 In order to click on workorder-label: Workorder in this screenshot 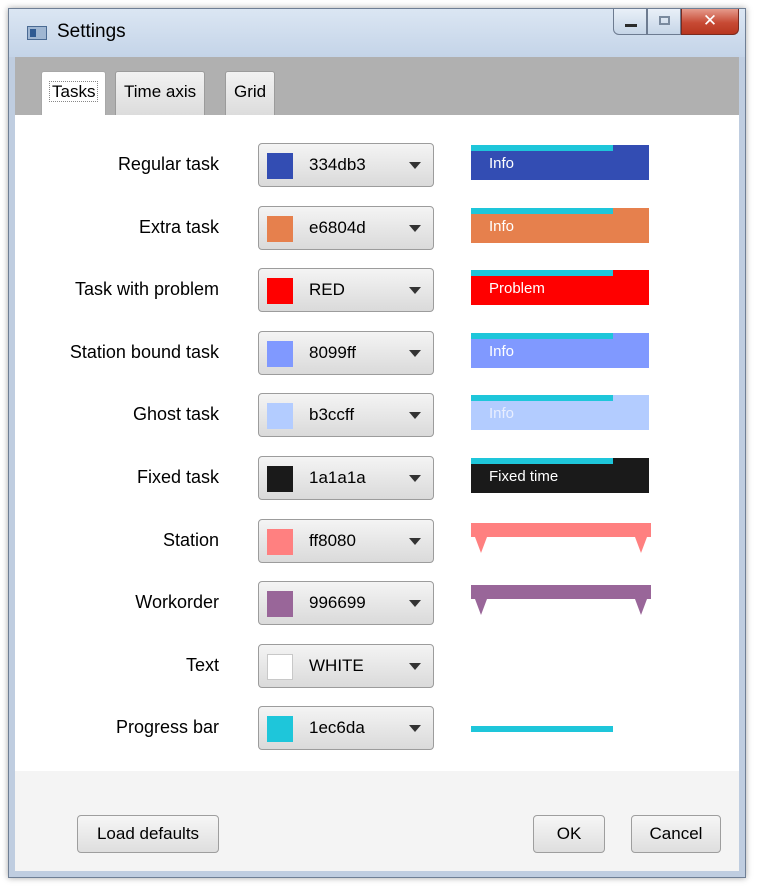, I will do `click(177, 602)`.